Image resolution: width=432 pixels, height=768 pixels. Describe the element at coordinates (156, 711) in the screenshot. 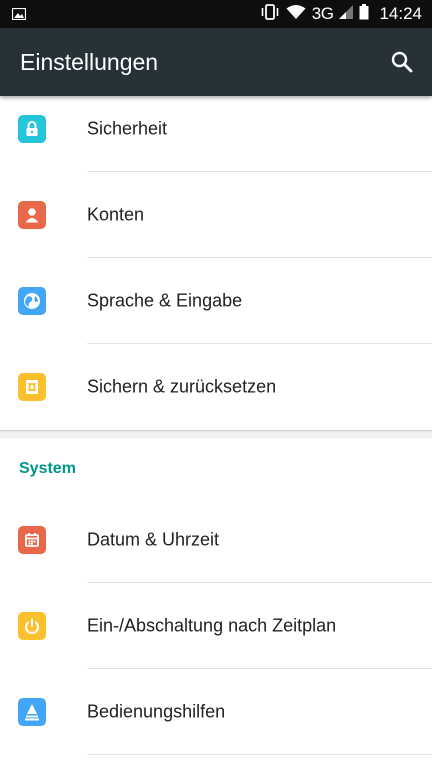

I see `setting-label: Bedienungshilfen` at that location.